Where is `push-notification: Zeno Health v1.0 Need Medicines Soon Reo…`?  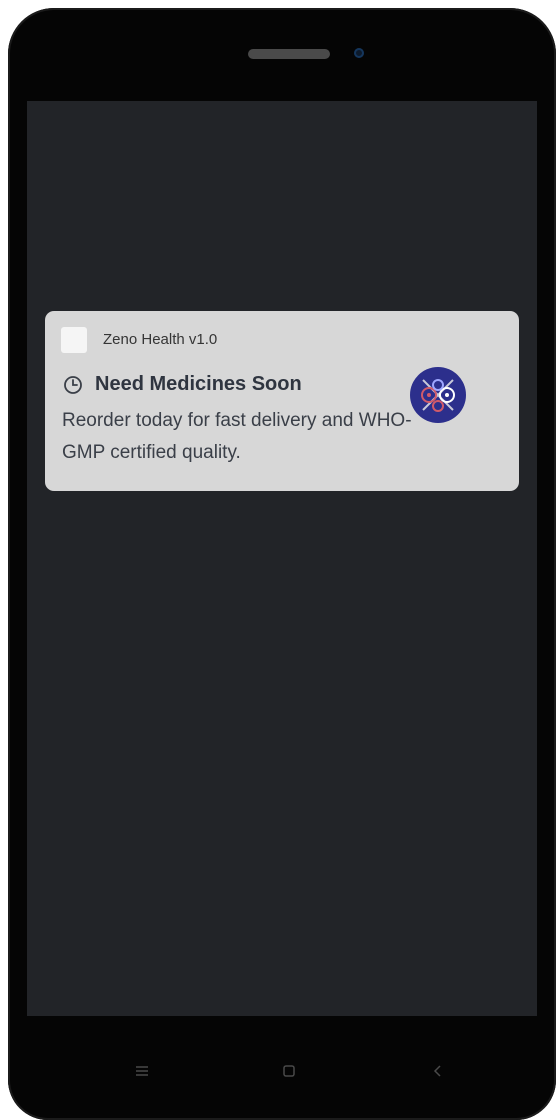
push-notification: Zeno Health v1.0 Need Medicines Soon Reo… is located at coordinates (282, 401).